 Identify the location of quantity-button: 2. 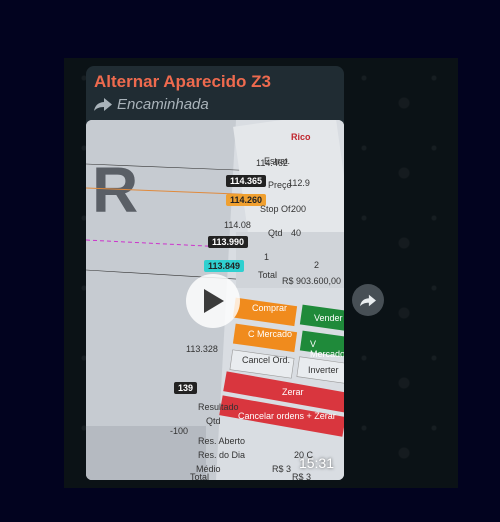
(317, 265).